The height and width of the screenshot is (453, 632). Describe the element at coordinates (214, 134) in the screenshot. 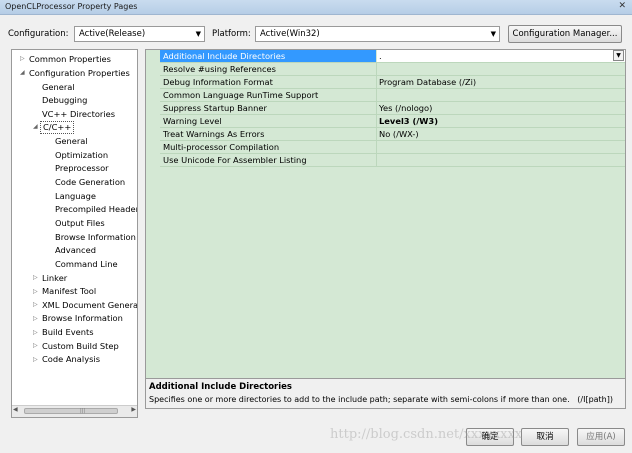

I see `property-name: Treat Warnings As Errors` at that location.